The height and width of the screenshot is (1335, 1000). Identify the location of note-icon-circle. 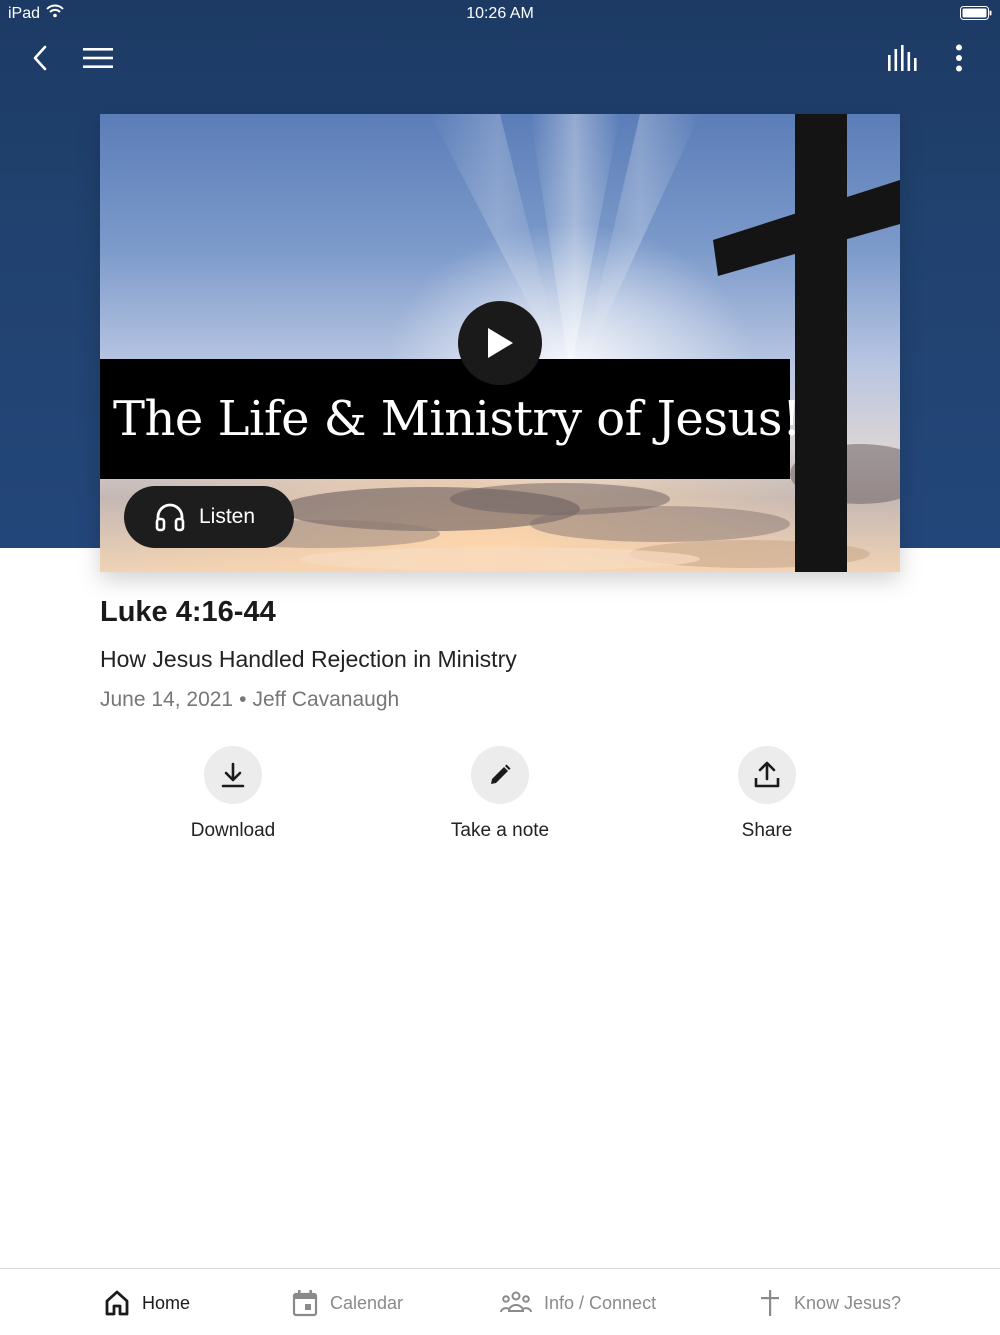
(500, 775).